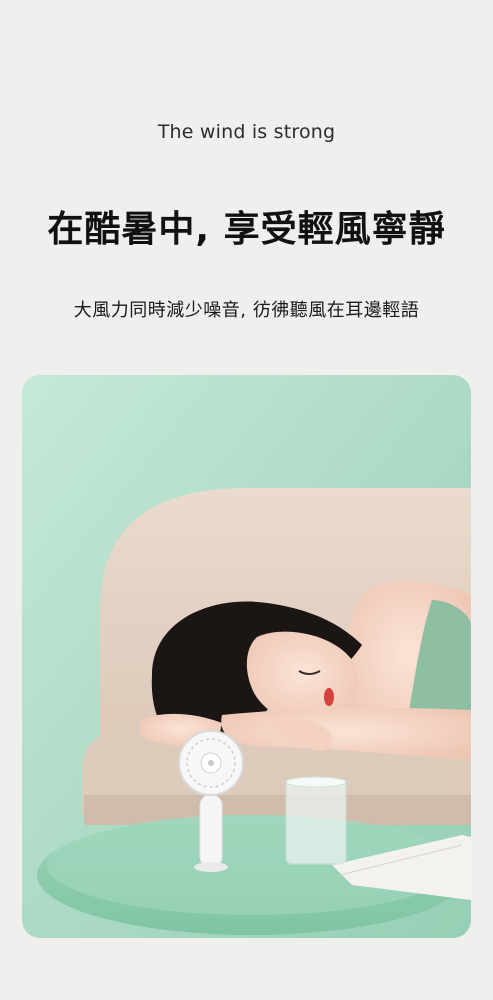  I want to click on tagline: The wind is strong, so click(246, 132).